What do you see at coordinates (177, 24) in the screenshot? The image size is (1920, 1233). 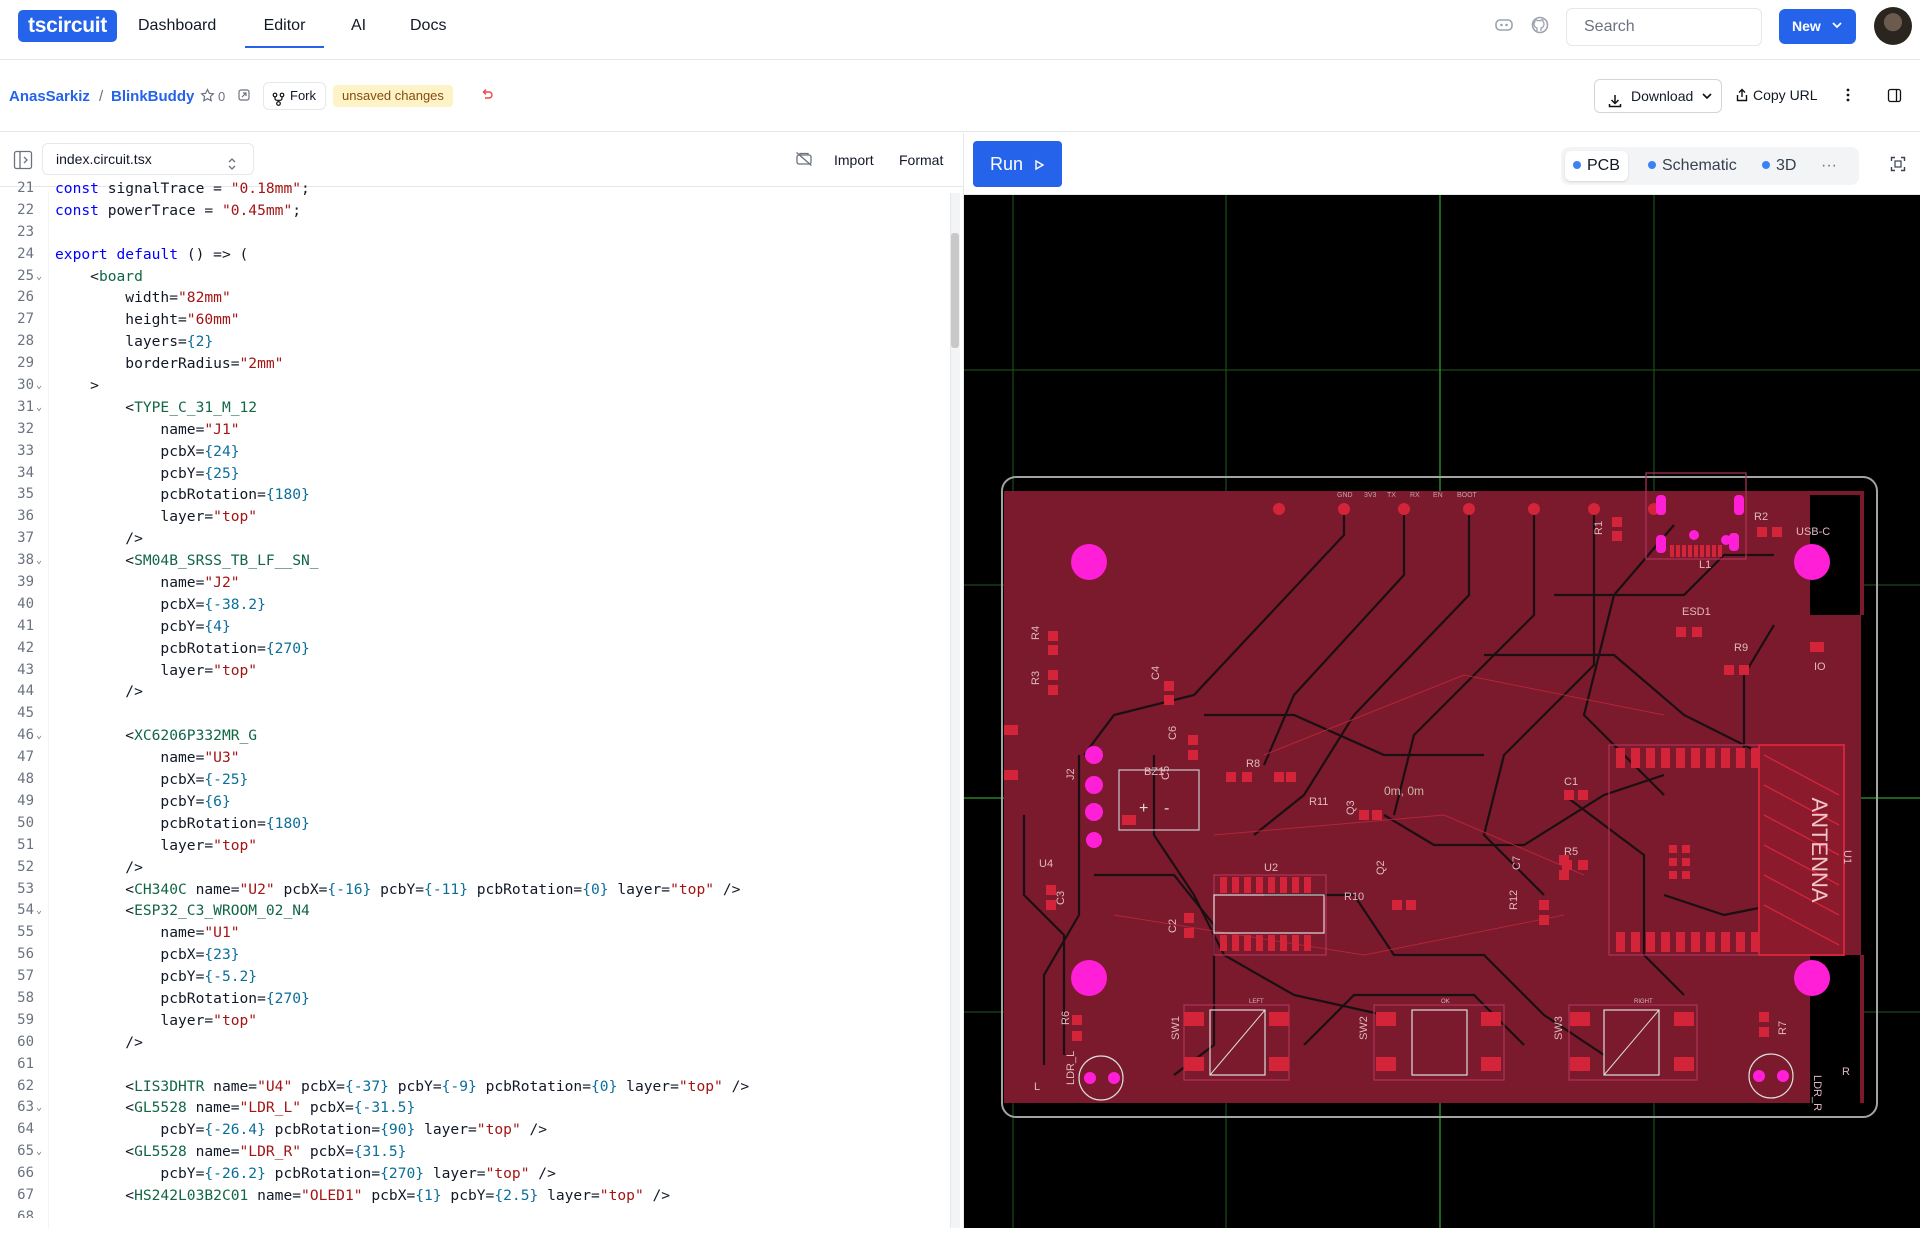 I see `nav-dashboard: Dashboard` at bounding box center [177, 24].